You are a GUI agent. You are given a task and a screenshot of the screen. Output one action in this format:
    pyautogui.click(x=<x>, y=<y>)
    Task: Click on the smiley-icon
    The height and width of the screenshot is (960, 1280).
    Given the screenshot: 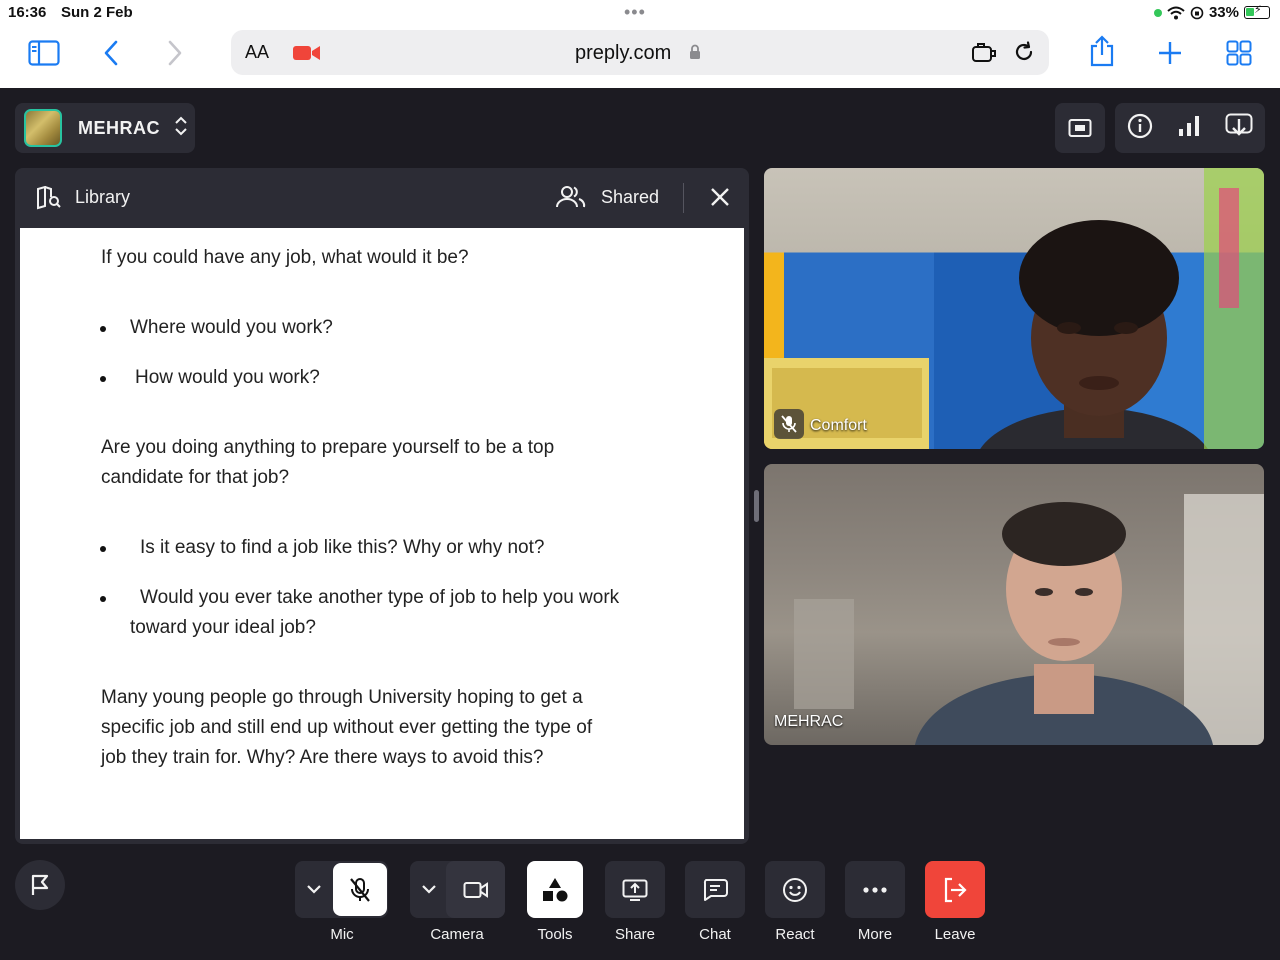 What is the action you would take?
    pyautogui.click(x=795, y=889)
    